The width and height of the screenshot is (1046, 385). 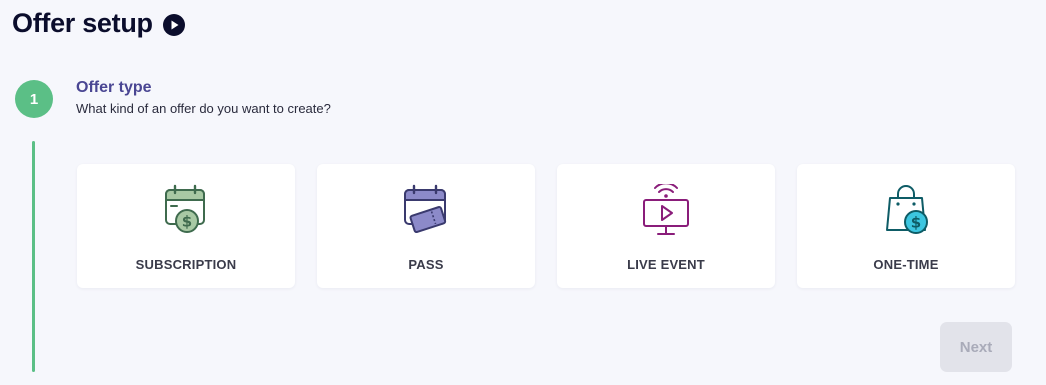 I want to click on offer-type-live-event-card: LIVE EVENT, so click(x=666, y=226).